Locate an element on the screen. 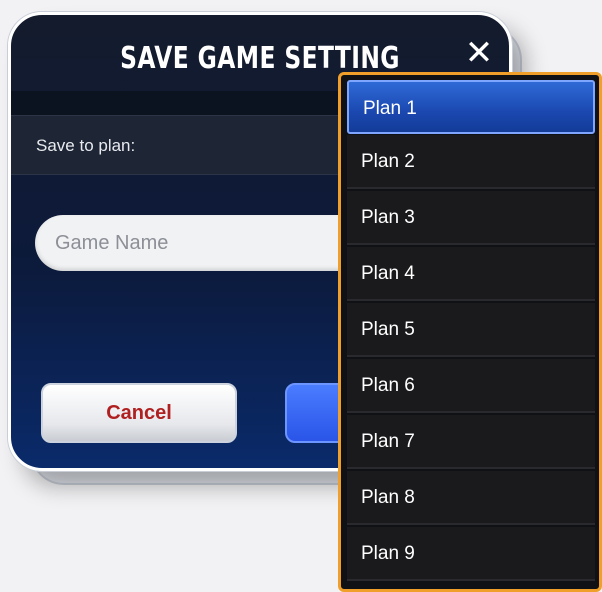 Image resolution: width=602 pixels, height=592 pixels. plan-option-label: Plan 6 is located at coordinates (388, 385).